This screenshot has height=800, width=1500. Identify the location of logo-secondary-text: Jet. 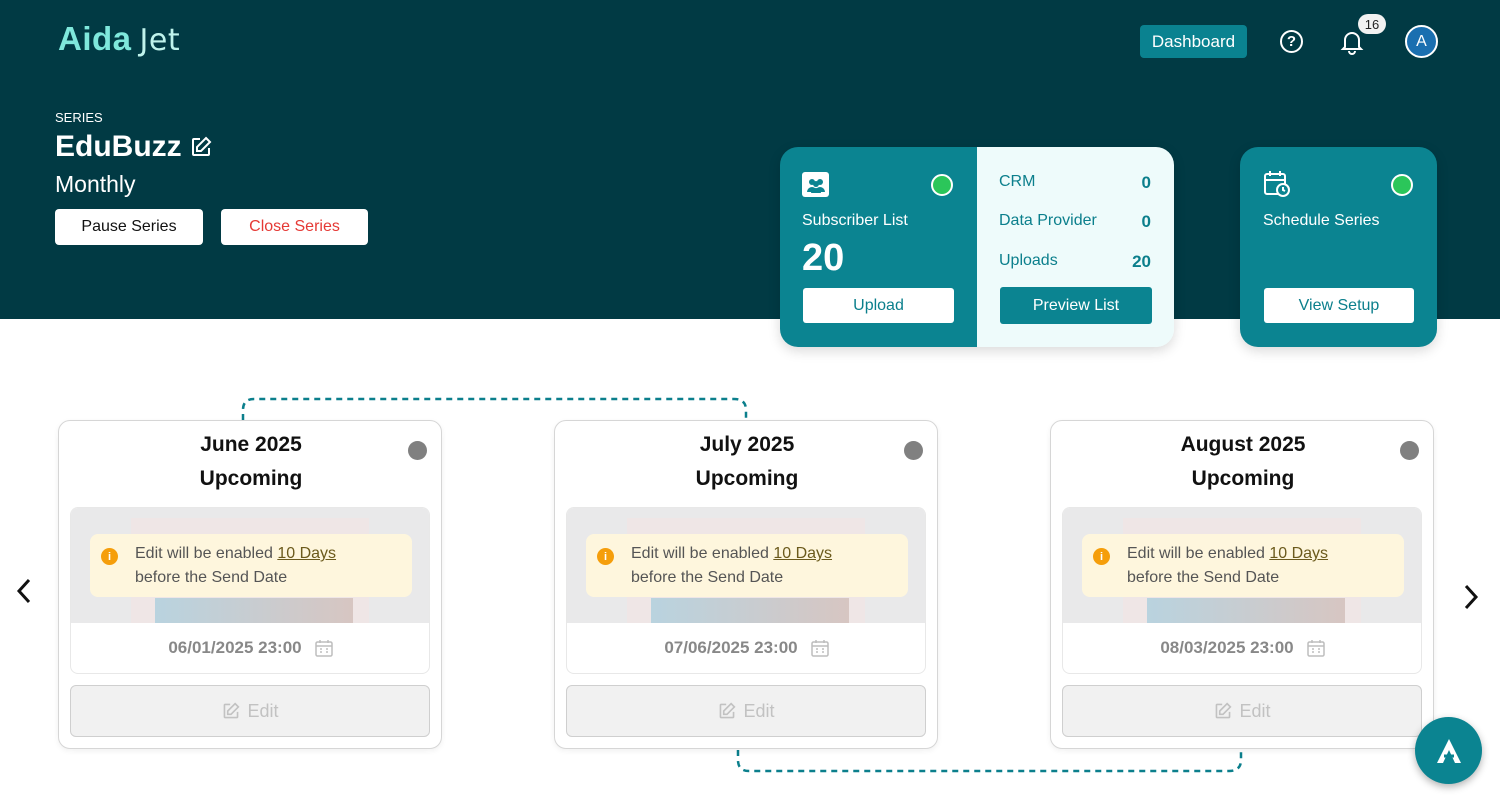
(160, 40).